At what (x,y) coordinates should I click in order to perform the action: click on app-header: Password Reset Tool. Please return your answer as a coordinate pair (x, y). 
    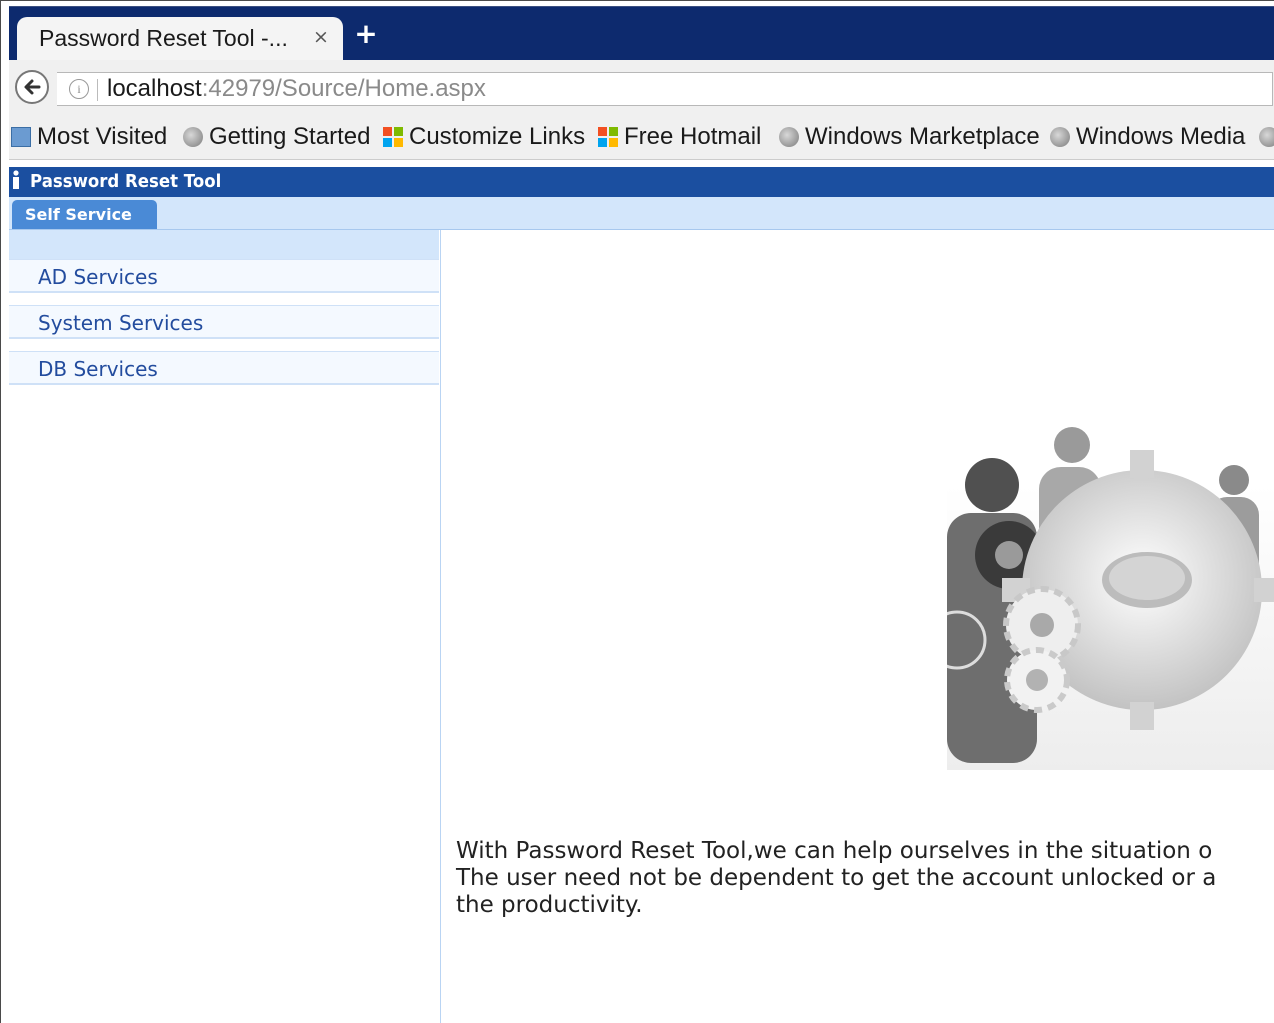
    Looking at the image, I should click on (641, 182).